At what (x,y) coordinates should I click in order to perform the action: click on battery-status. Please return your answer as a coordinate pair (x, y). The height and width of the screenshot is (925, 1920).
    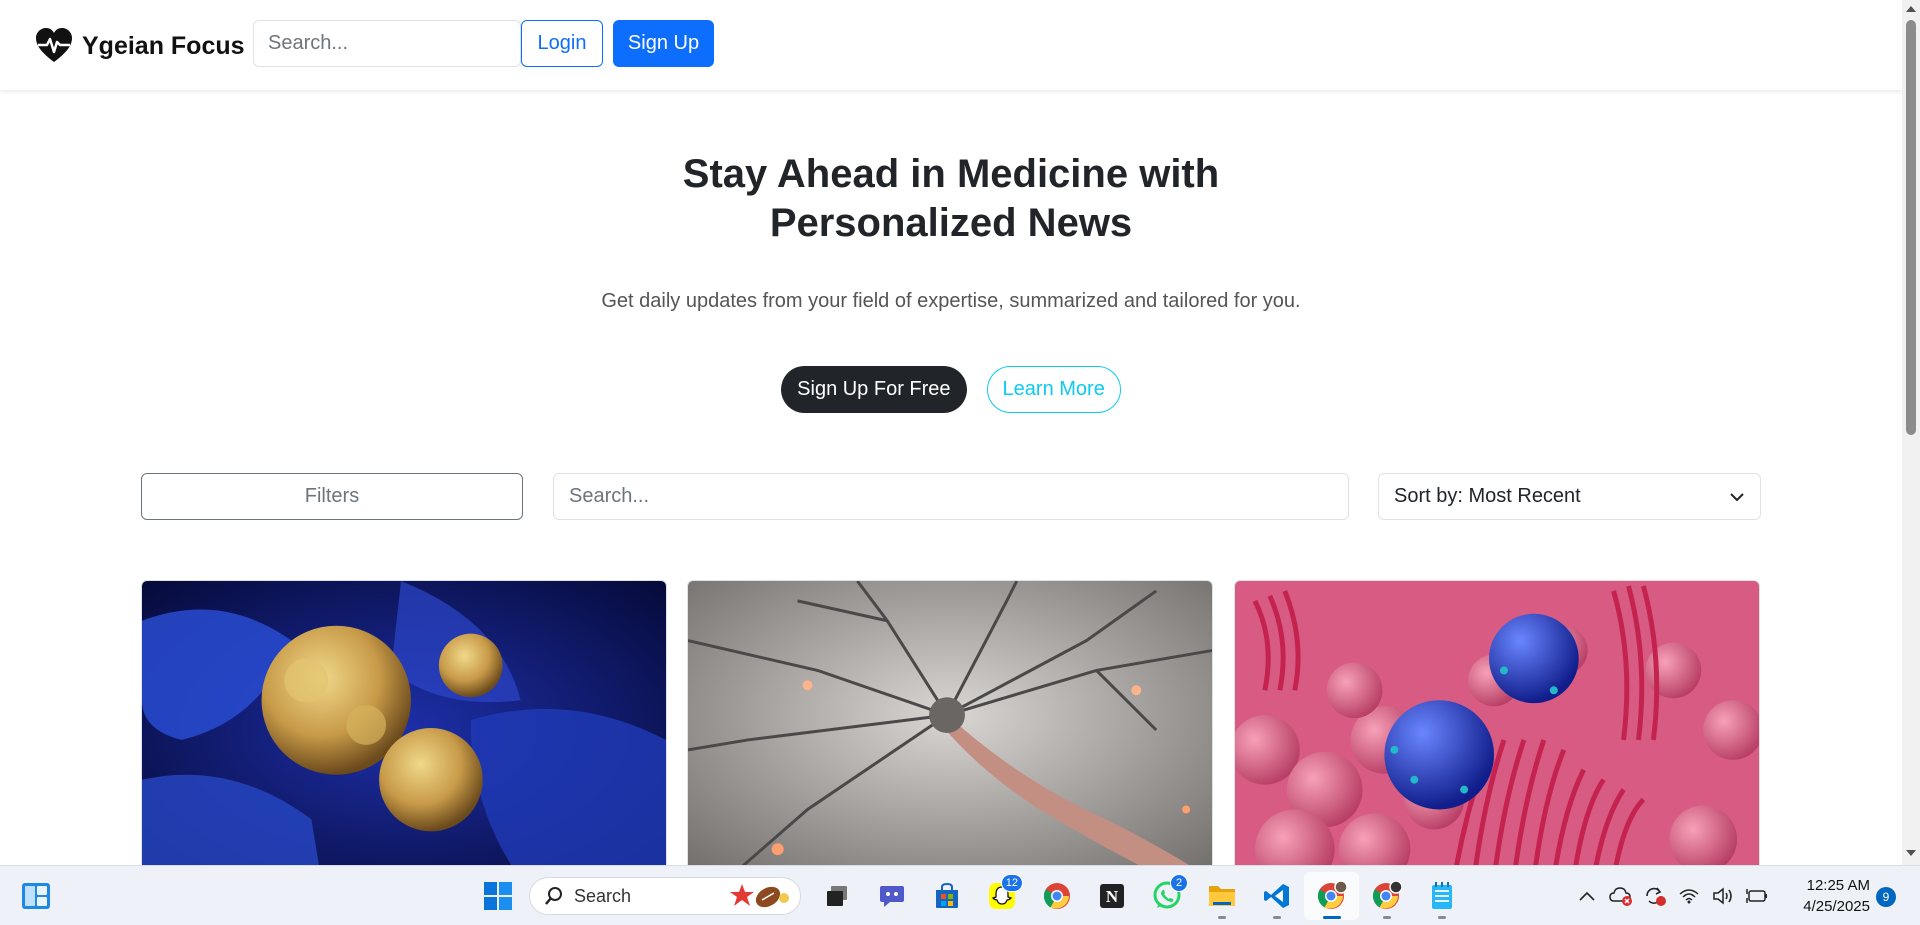
    Looking at the image, I should click on (1757, 896).